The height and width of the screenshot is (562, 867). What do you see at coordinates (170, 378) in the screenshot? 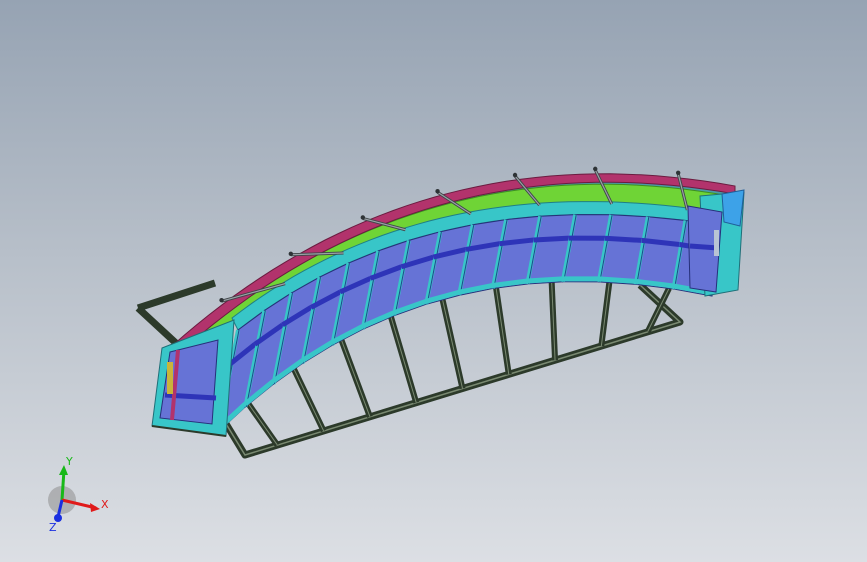
I see `left-end-label-plate` at bounding box center [170, 378].